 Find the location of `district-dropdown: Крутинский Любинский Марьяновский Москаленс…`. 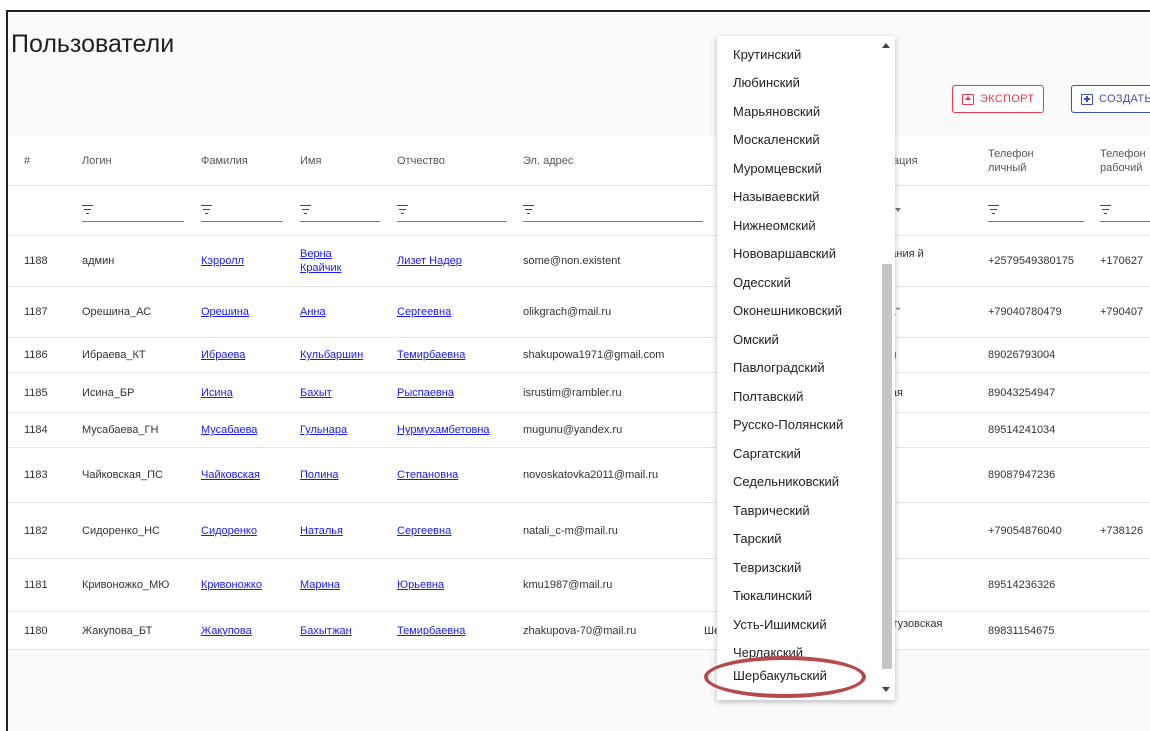

district-dropdown: Крутинский Любинский Марьяновский Москаленс… is located at coordinates (806, 368).